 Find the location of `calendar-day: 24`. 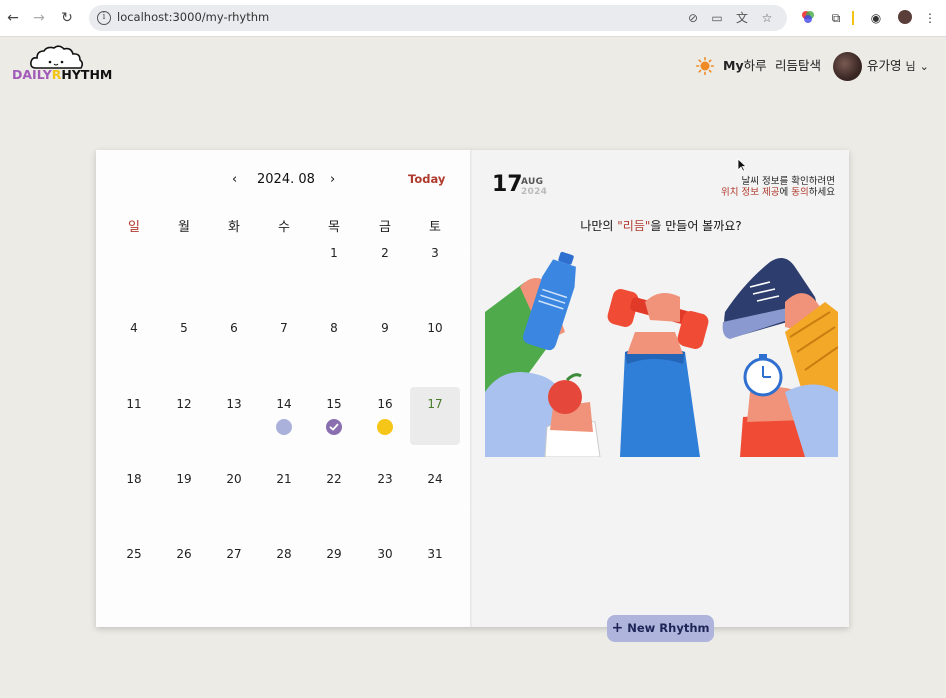

calendar-day: 24 is located at coordinates (435, 479).